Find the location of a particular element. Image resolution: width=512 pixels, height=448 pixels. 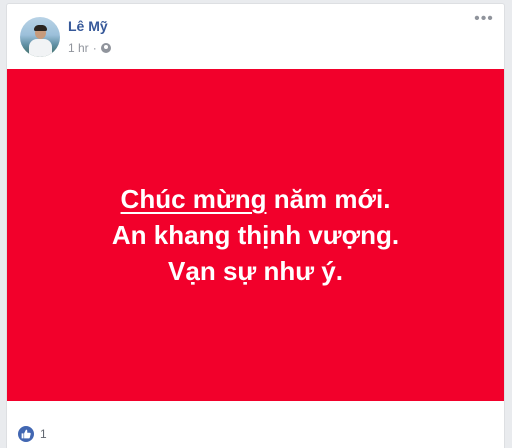

author-name: Lê Mỹ is located at coordinates (88, 26).